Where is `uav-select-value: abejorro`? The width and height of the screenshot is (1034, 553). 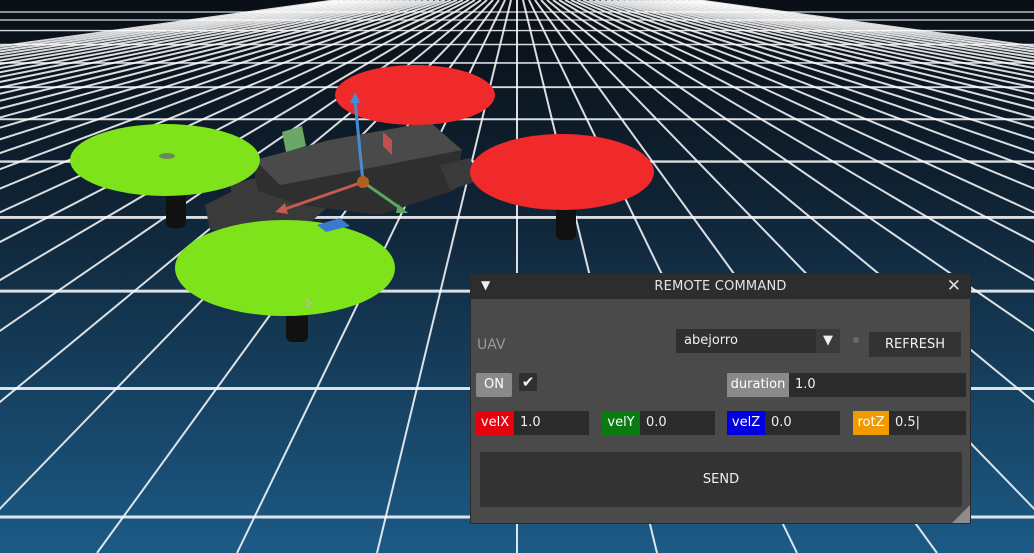
uav-select-value: abejorro is located at coordinates (711, 340).